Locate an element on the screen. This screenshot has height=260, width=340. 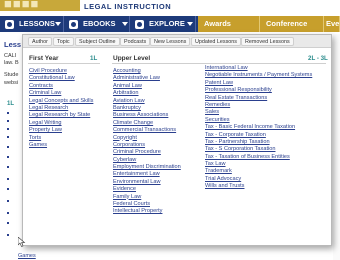
list-item: Animal Law is located at coordinates (147, 86).